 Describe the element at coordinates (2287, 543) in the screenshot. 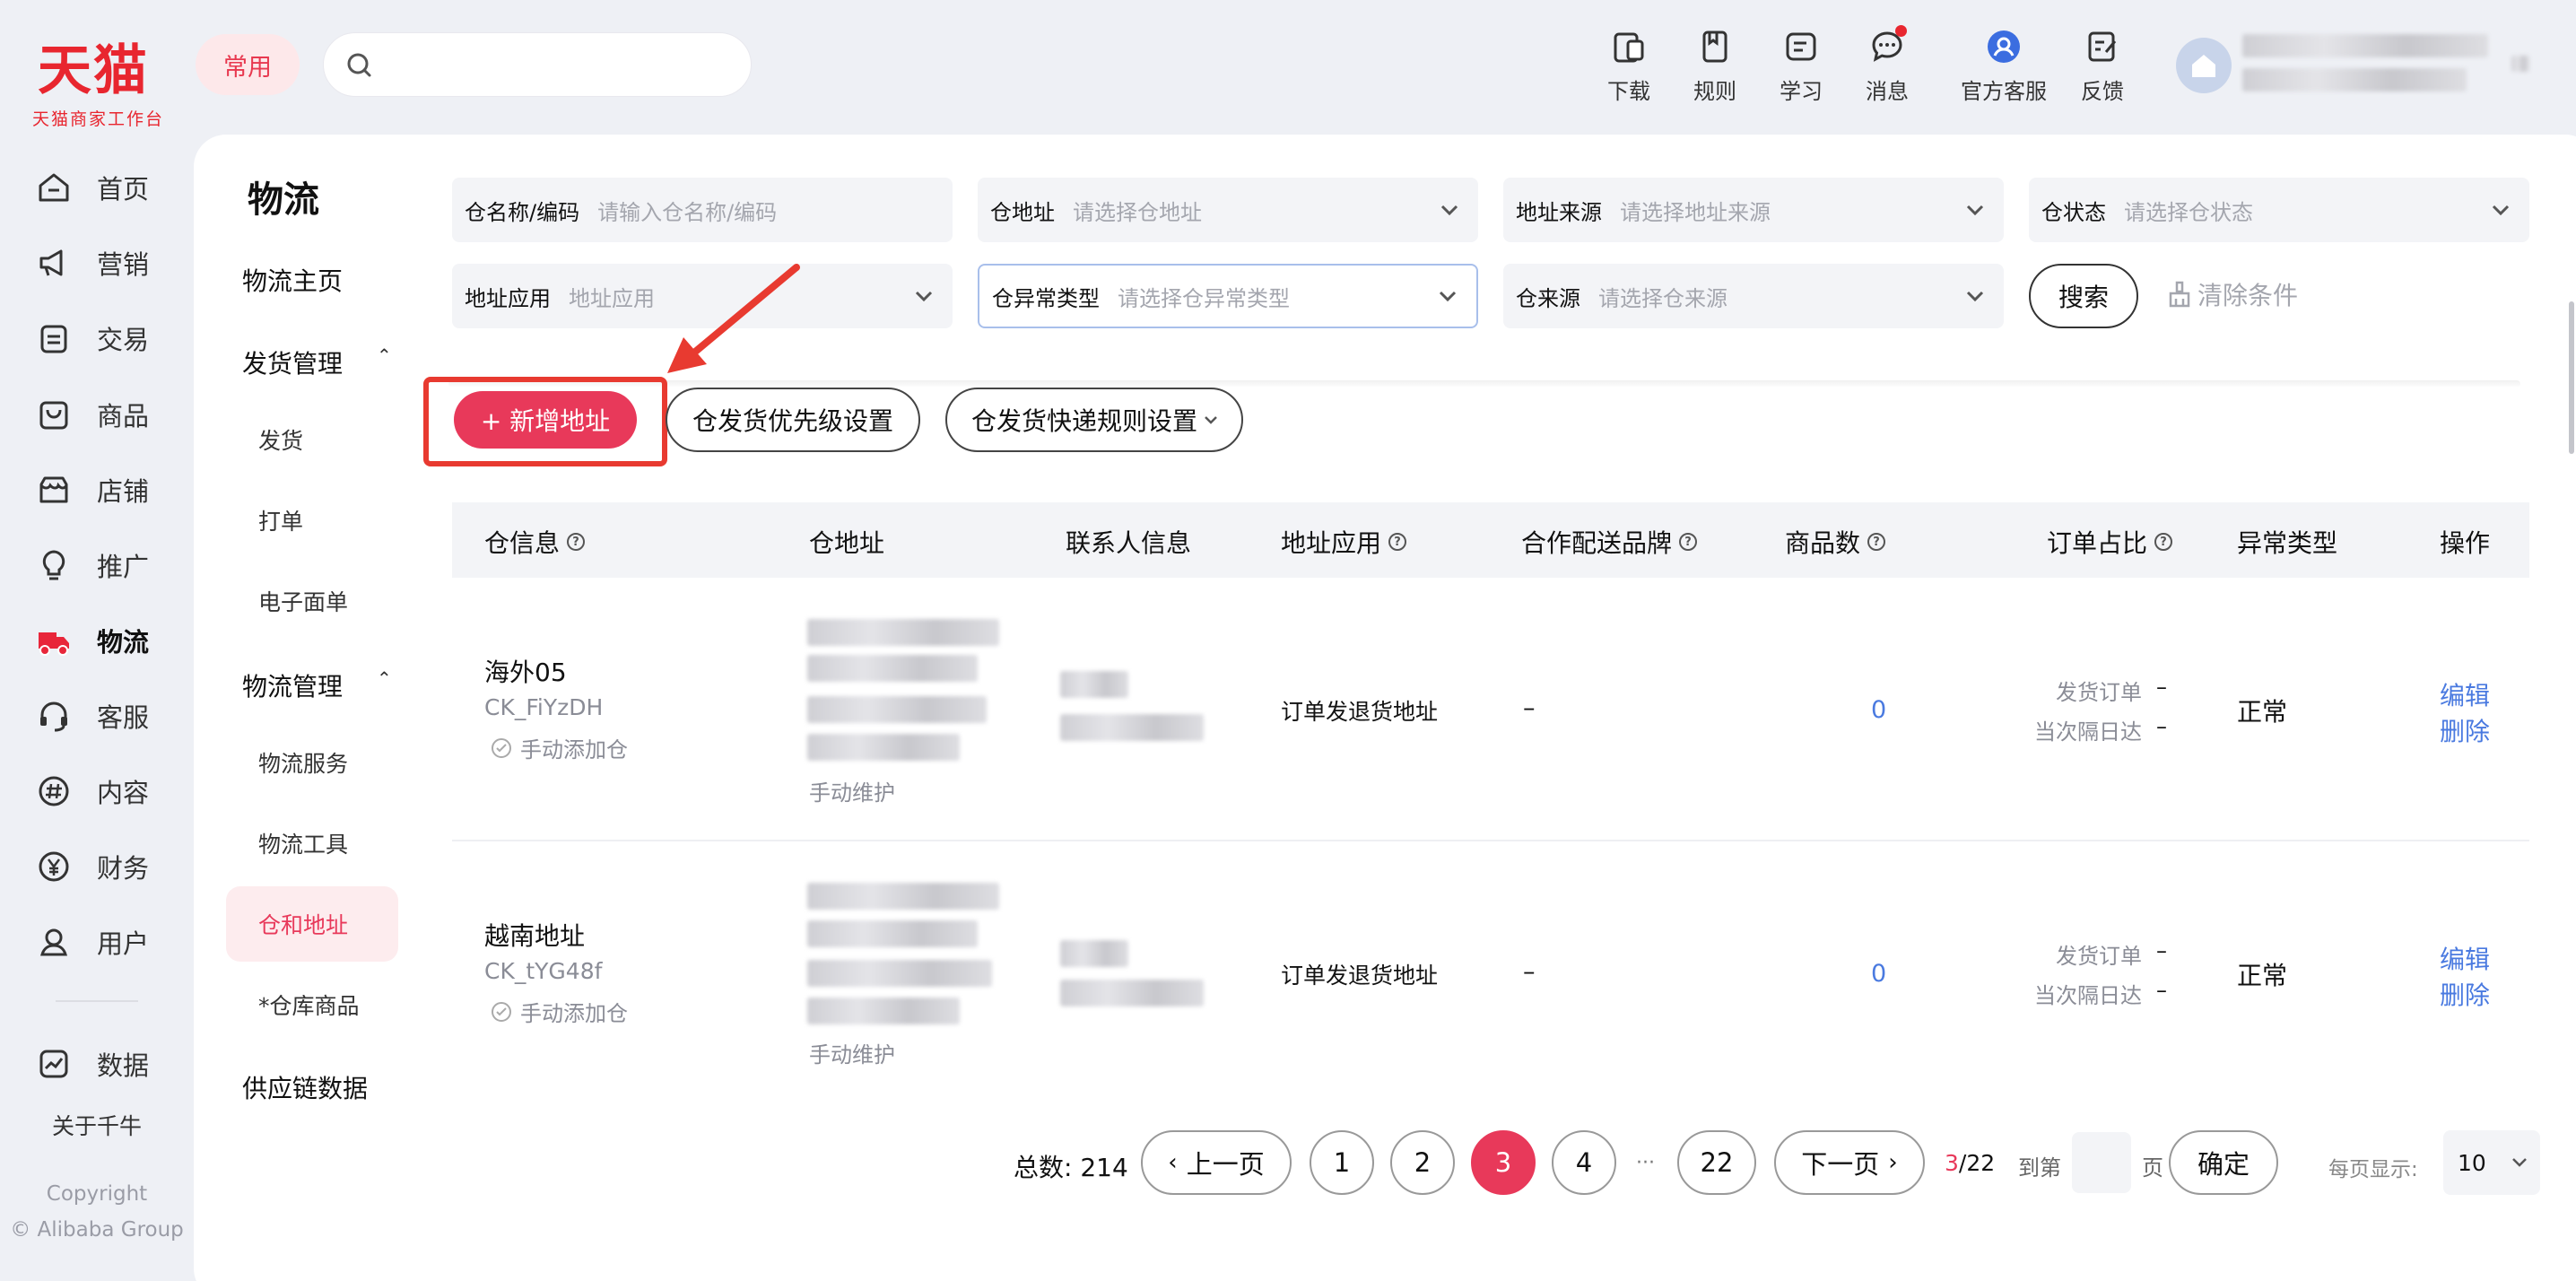

I see `th-label: 异常类型` at that location.